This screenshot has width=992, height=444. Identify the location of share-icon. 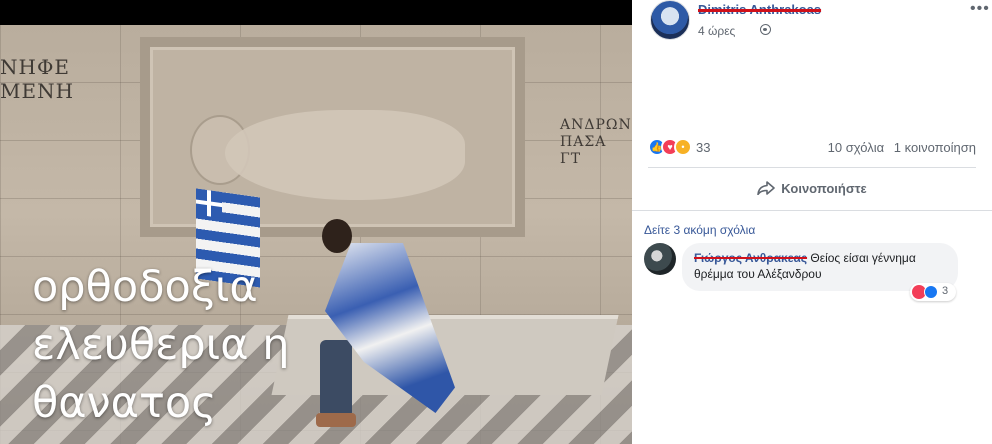
(766, 188).